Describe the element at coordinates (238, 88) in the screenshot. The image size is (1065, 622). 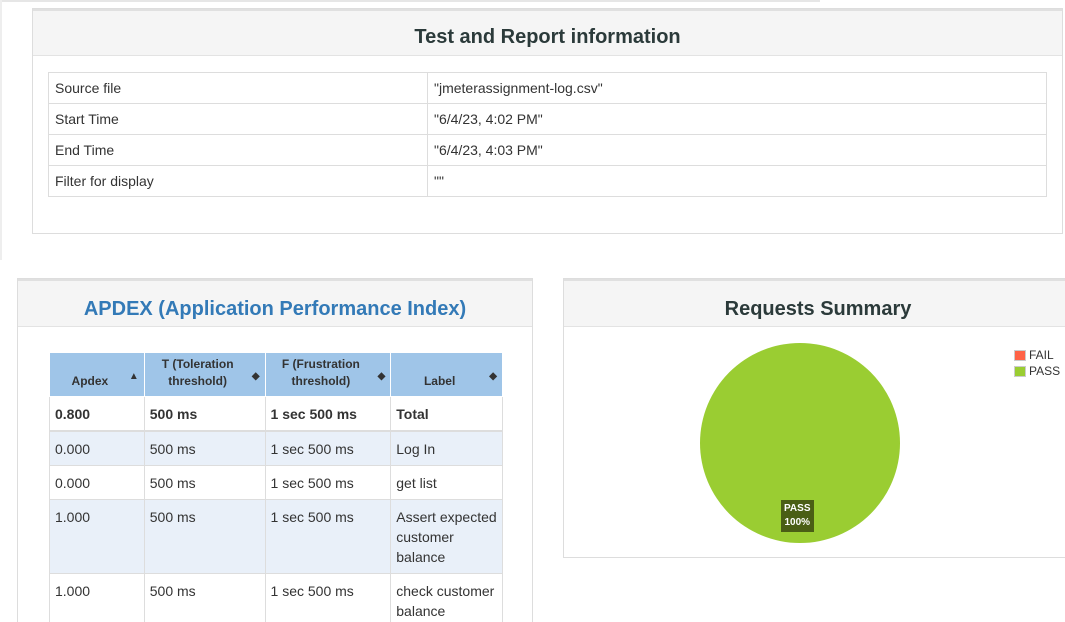
I see `info-key: Source file` at that location.